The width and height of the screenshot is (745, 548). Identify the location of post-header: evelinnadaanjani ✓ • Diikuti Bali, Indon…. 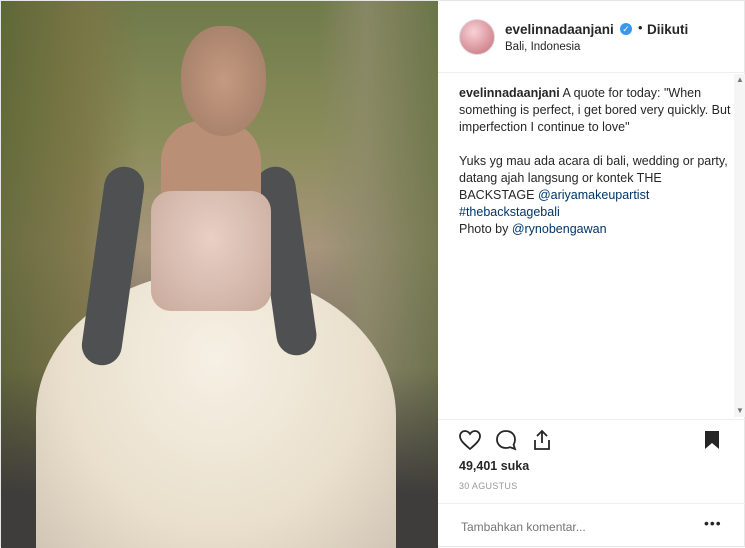
(591, 37).